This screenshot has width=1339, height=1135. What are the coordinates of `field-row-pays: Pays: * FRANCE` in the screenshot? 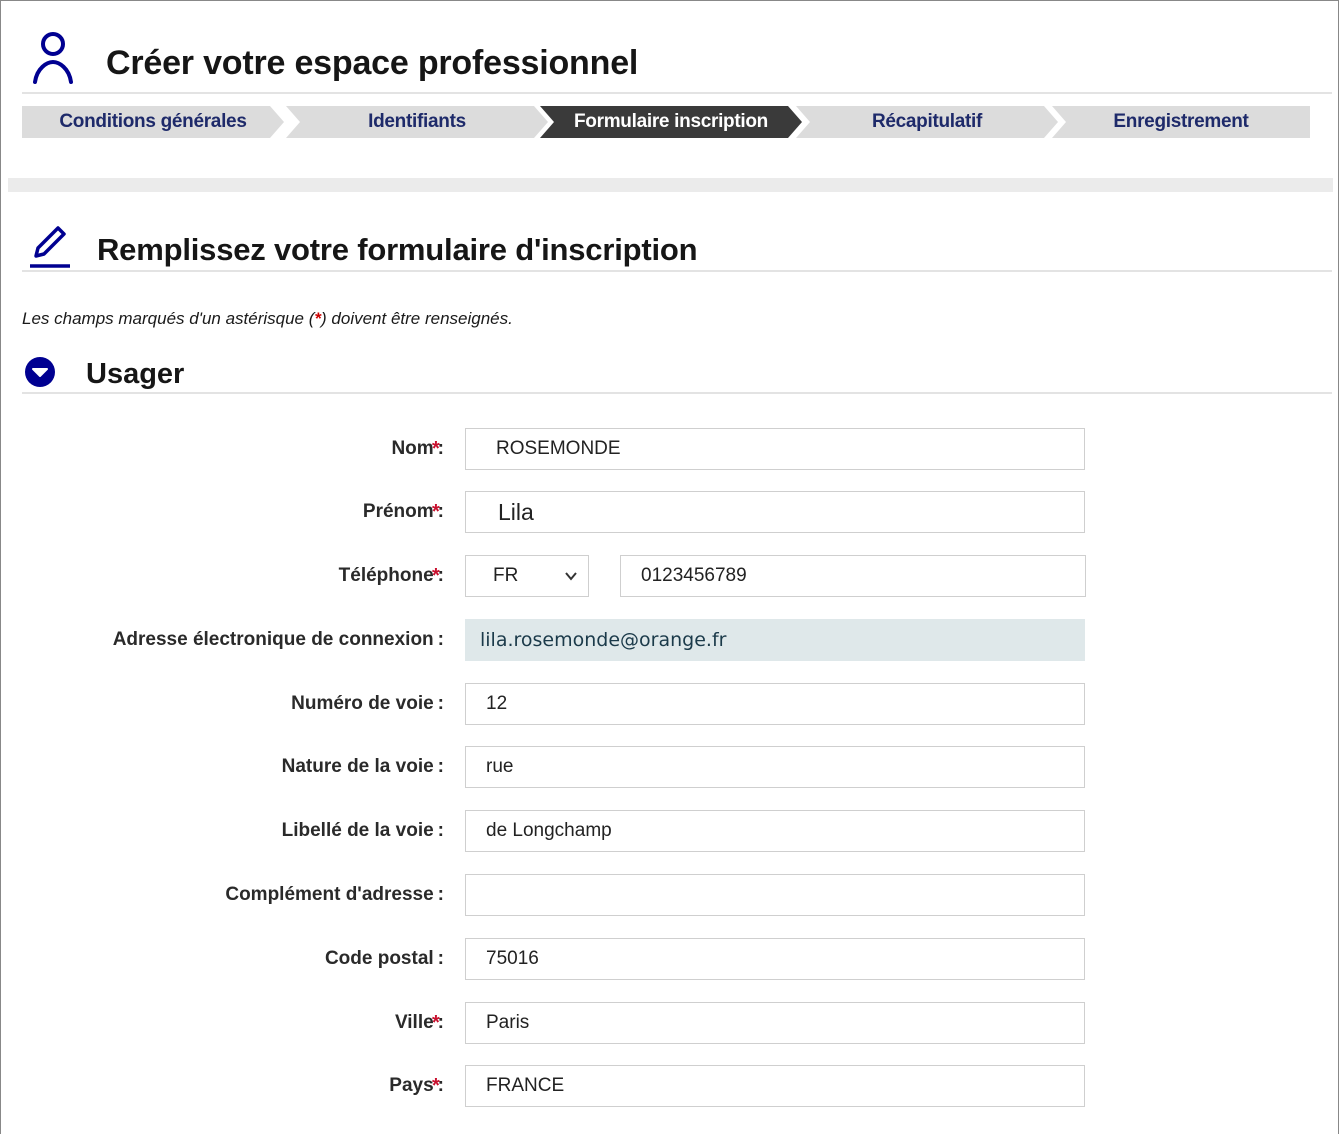 It's located at (669, 1086).